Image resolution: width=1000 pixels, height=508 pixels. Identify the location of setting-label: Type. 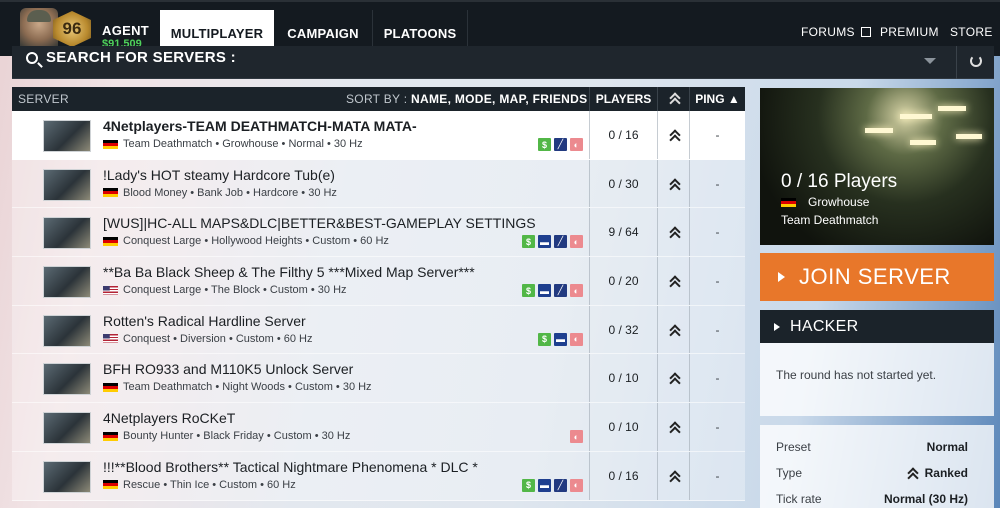
(789, 473).